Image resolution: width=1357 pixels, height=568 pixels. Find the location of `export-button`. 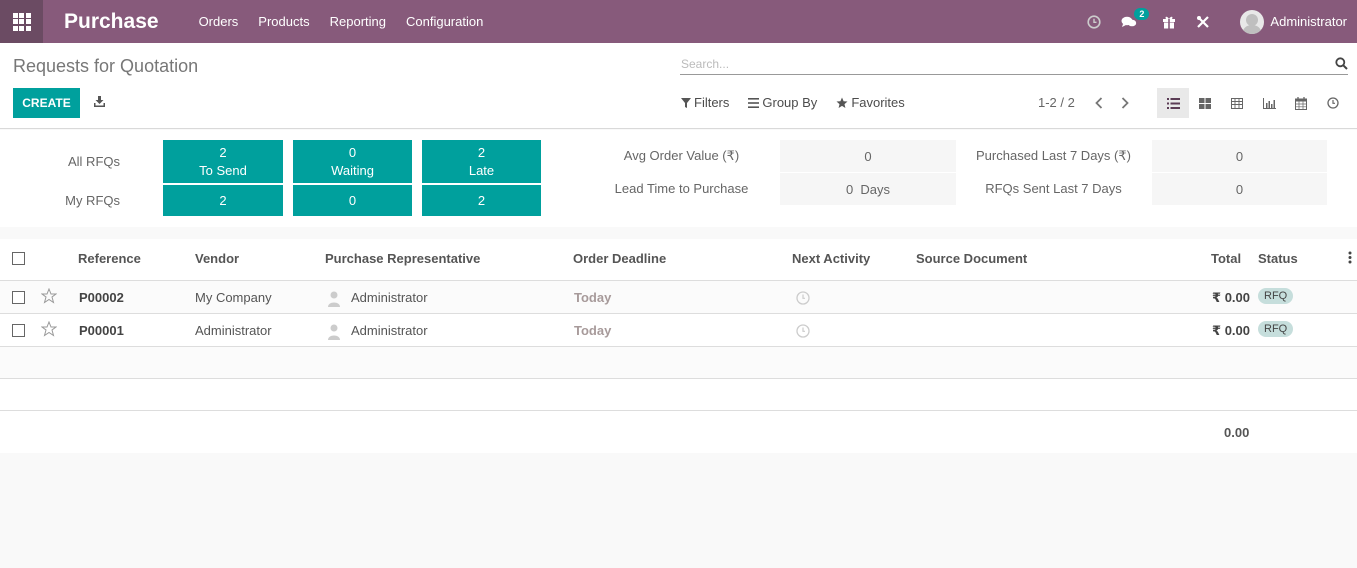

export-button is located at coordinates (99, 103).